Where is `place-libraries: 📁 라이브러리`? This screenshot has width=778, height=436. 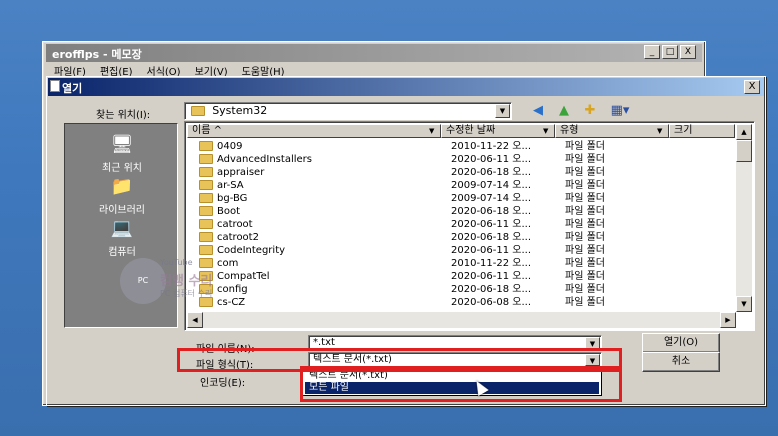 place-libraries: 📁 라이브러리 is located at coordinates (122, 196).